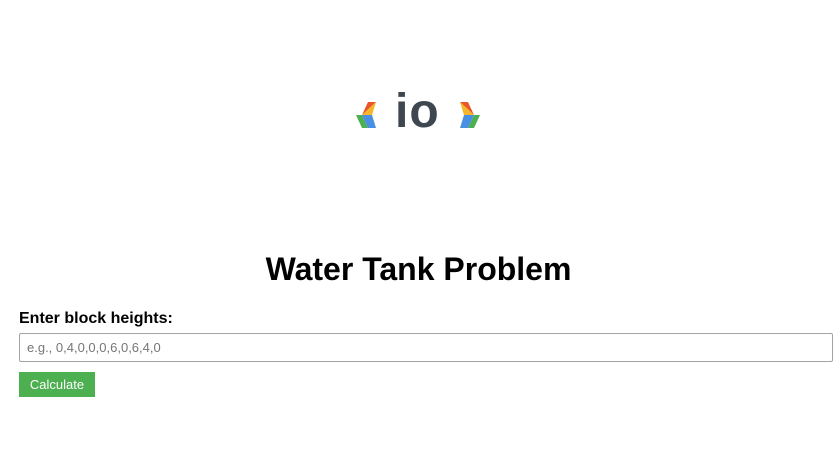 Image resolution: width=837 pixels, height=452 pixels. What do you see at coordinates (57, 384) in the screenshot?
I see `calculate-button: Calculate` at bounding box center [57, 384].